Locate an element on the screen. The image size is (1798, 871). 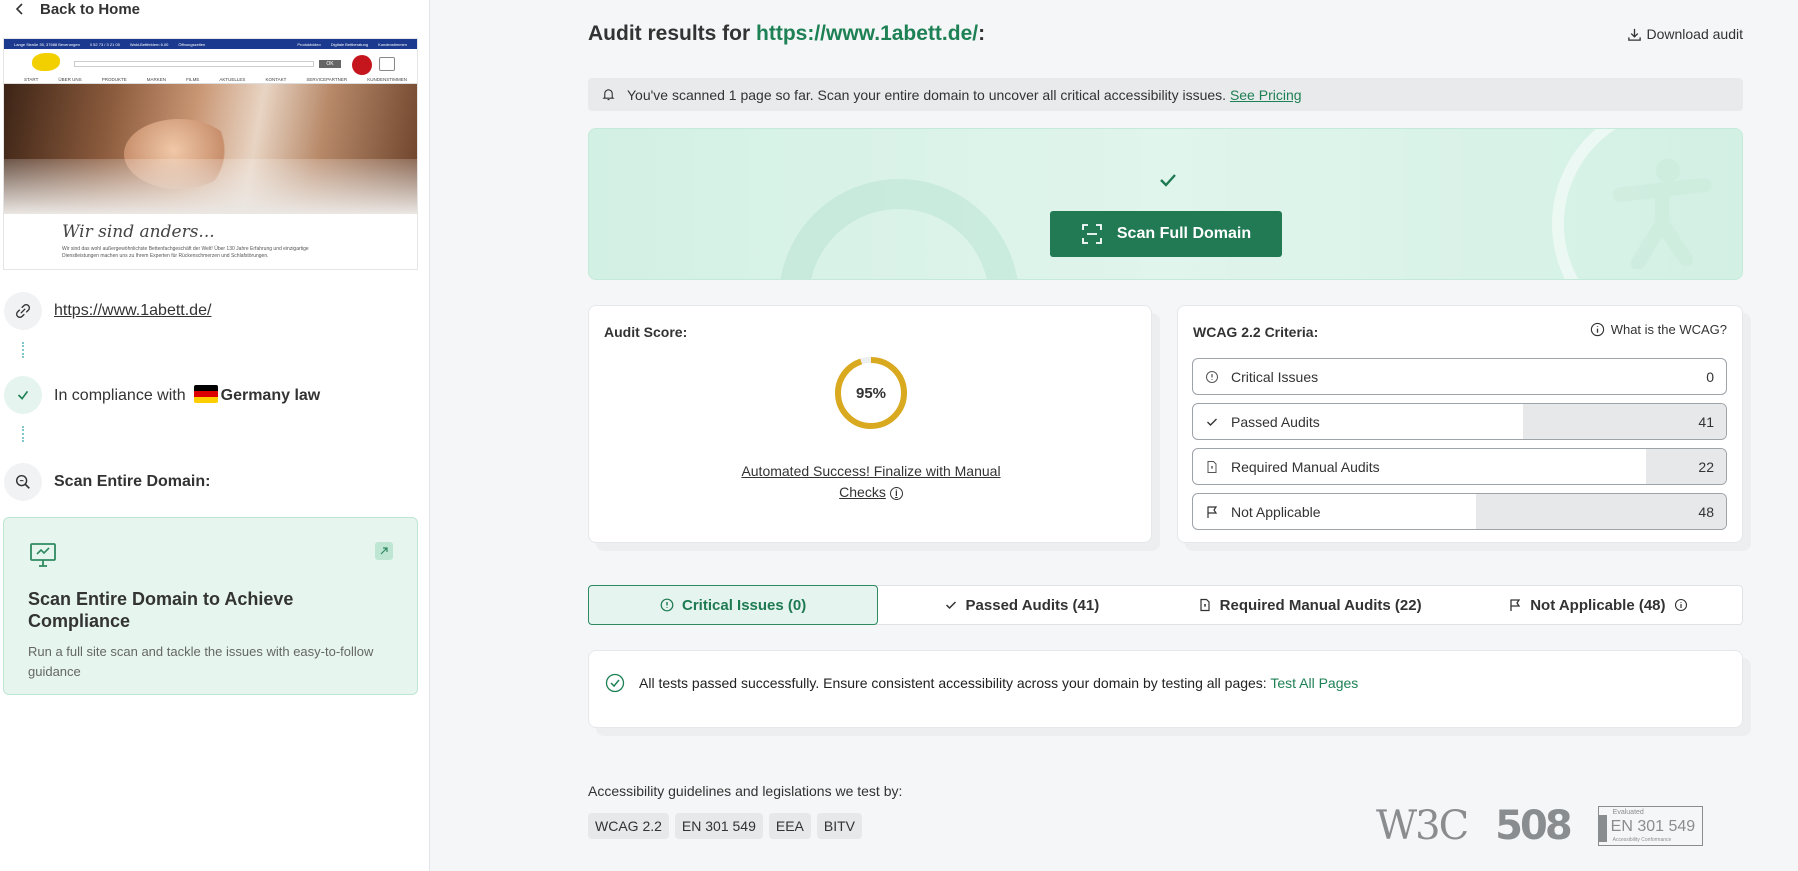
title-url: https://www.1abett.de/ is located at coordinates (867, 33).